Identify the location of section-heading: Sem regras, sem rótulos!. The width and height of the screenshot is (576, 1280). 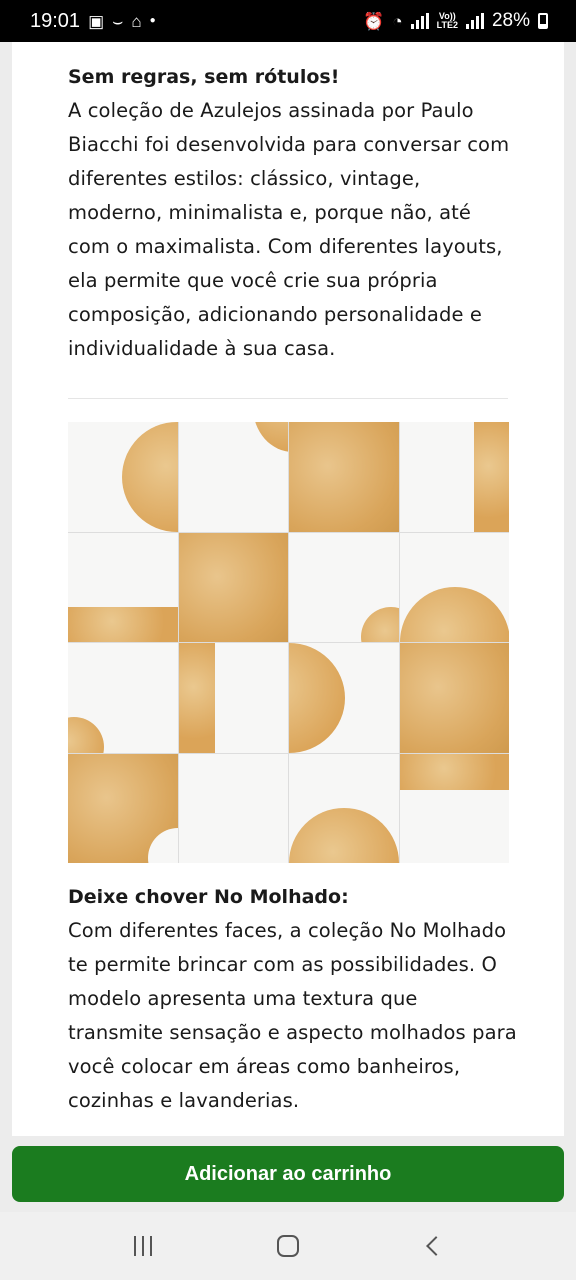
(204, 77).